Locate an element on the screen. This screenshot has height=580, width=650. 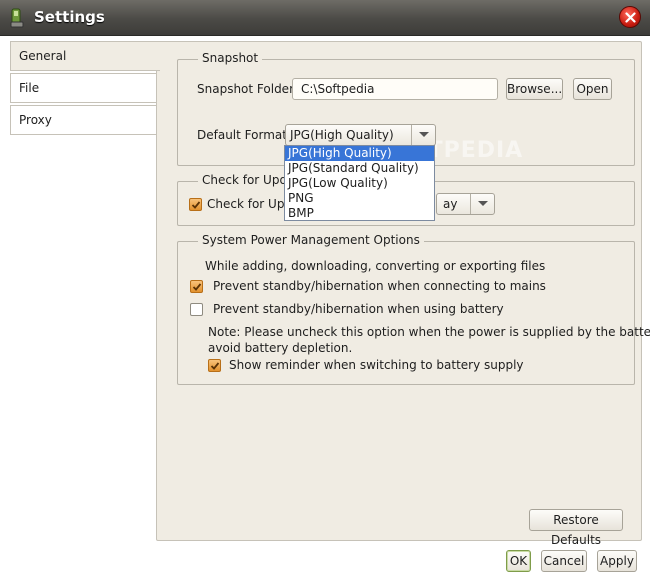
update-frequency-arrow is located at coordinates (482, 204).